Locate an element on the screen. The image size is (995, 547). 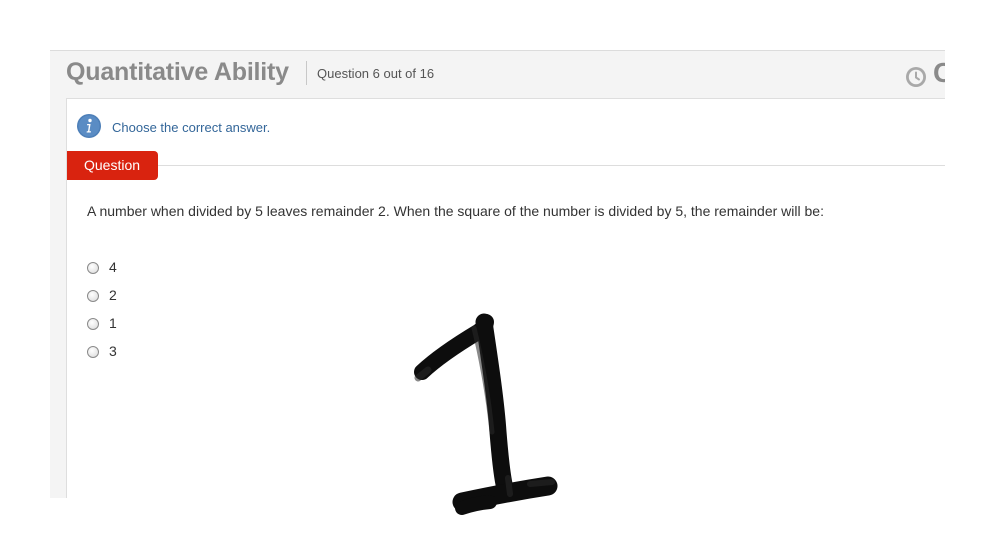
section-title: Quantitative Ability is located at coordinates (177, 72).